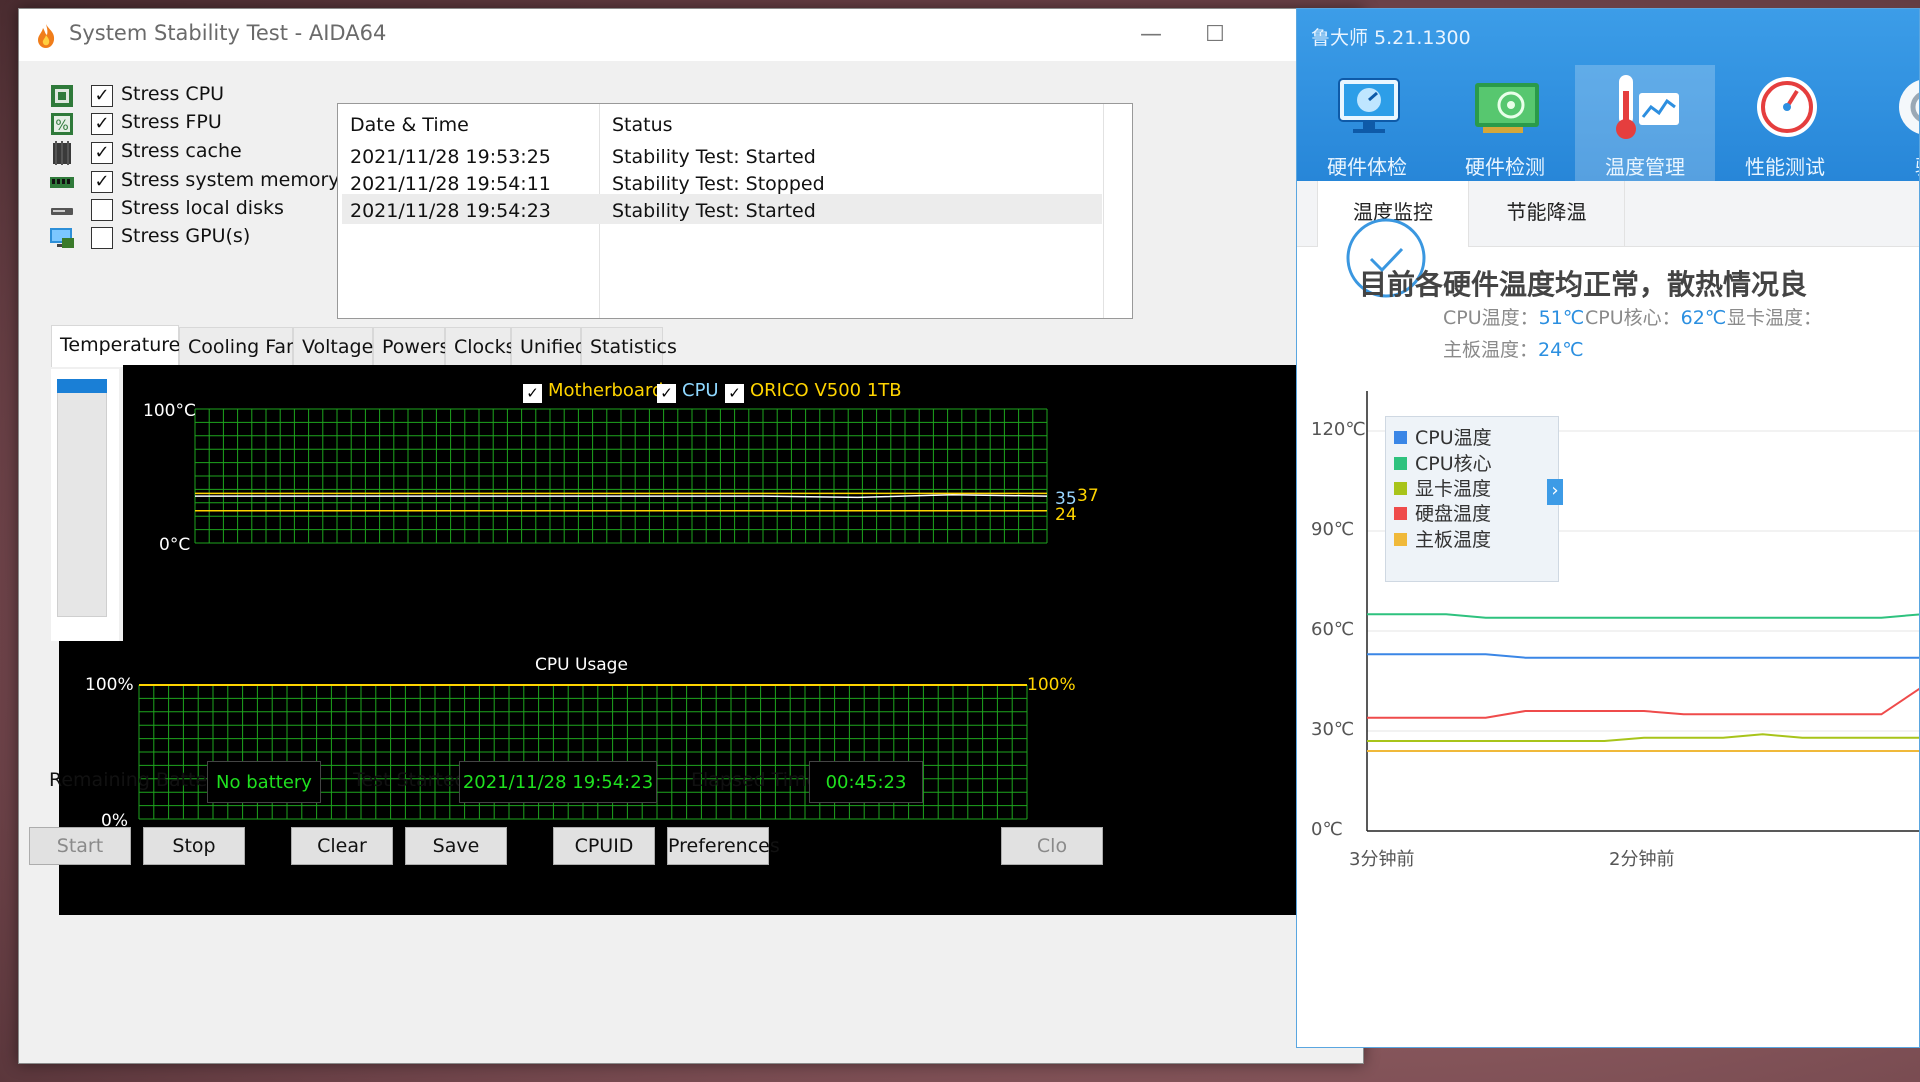 The height and width of the screenshot is (1082, 1920). What do you see at coordinates (342, 846) in the screenshot?
I see `clear-button: Clear` at bounding box center [342, 846].